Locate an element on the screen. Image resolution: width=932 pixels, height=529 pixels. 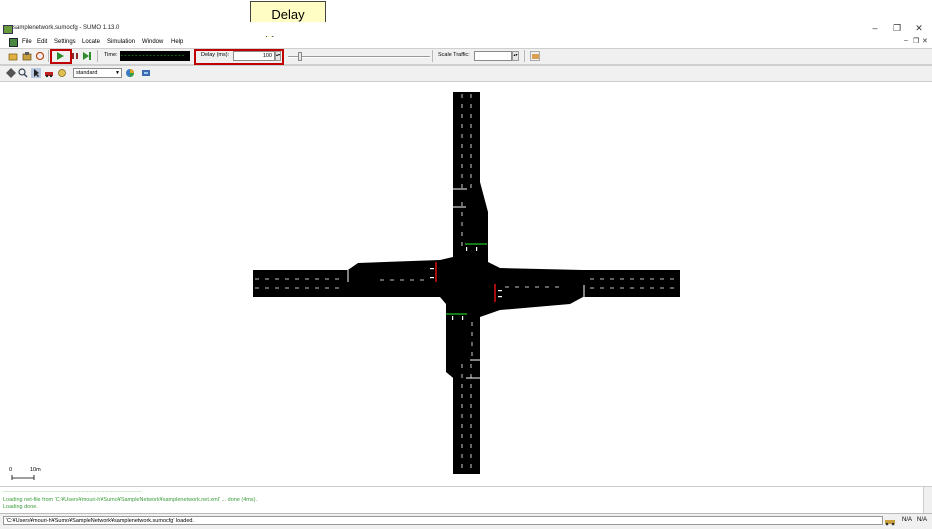
log-scrollbar is located at coordinates (927, 500).